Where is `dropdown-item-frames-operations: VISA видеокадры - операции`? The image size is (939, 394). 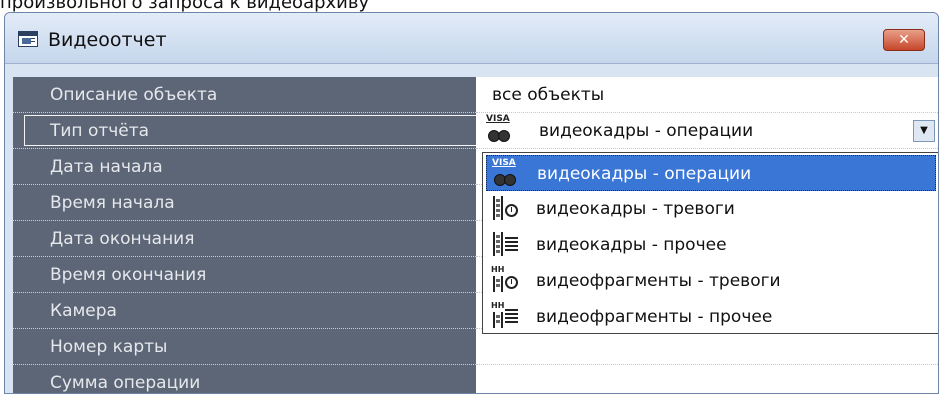 dropdown-item-frames-operations: VISA видеокадры - операции is located at coordinates (711, 173).